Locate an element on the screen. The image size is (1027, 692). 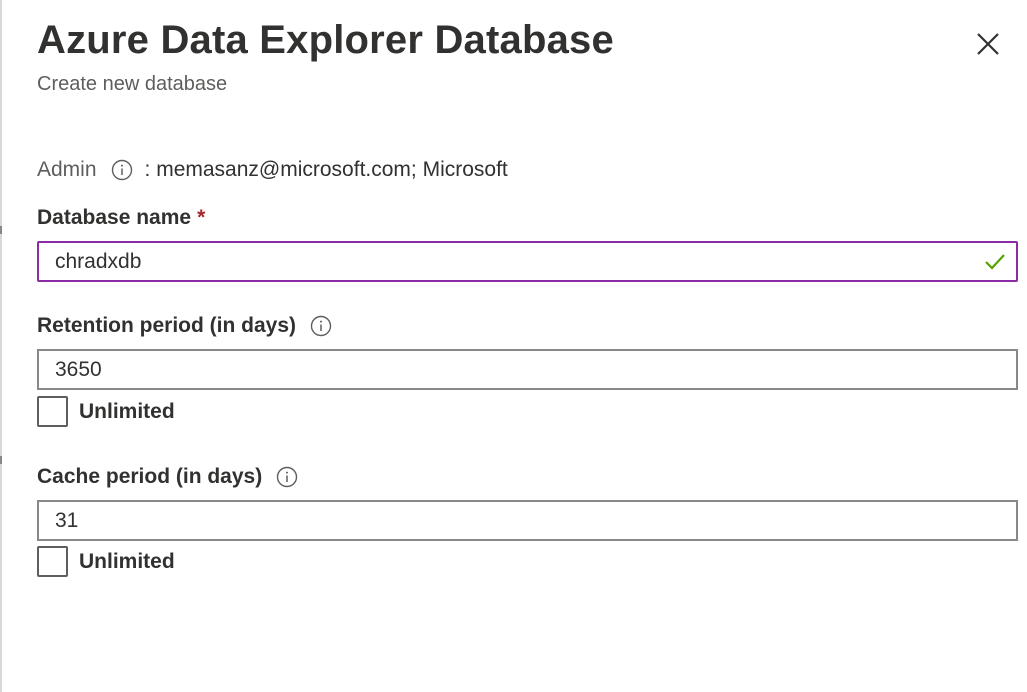
close-button is located at coordinates (988, 44).